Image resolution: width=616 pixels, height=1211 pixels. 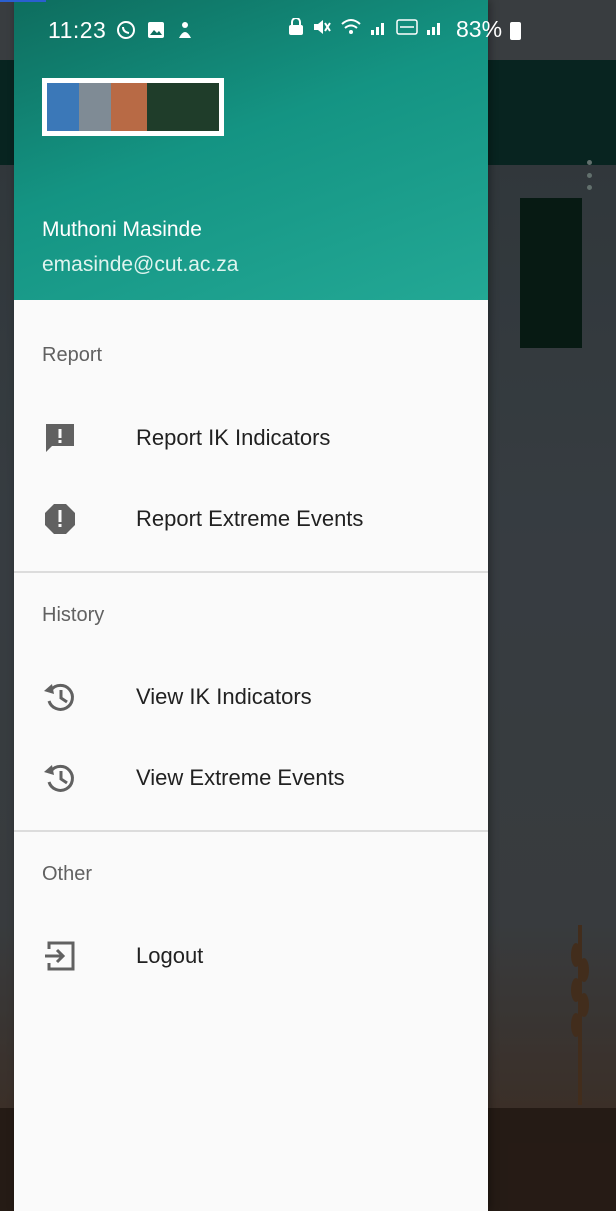 I want to click on menu-item-view-extreme-events: View Extreme Events, so click(x=251, y=778).